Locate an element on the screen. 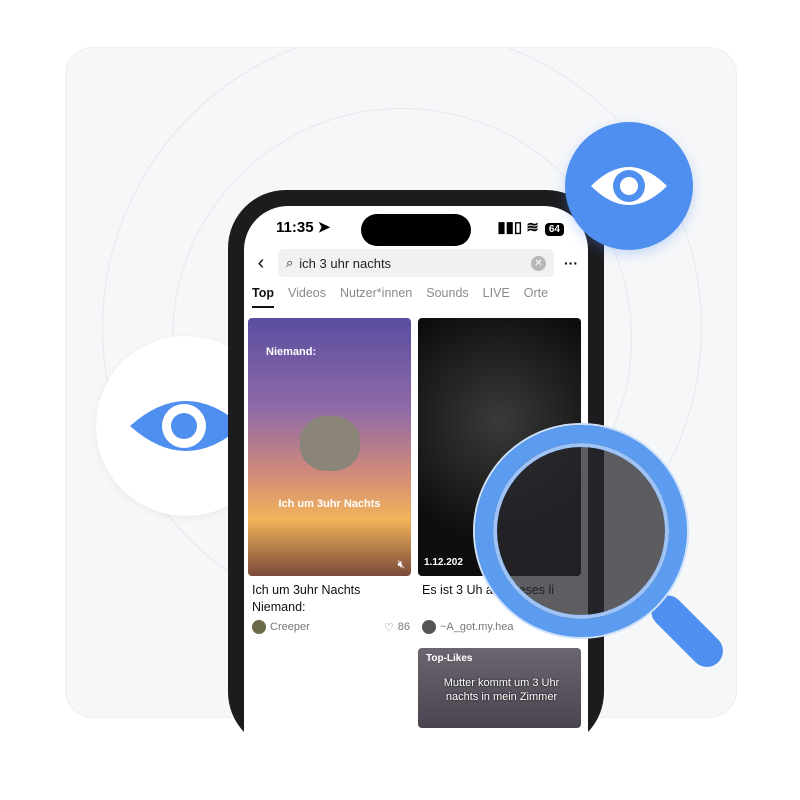  location-icon: ➤ is located at coordinates (324, 227).